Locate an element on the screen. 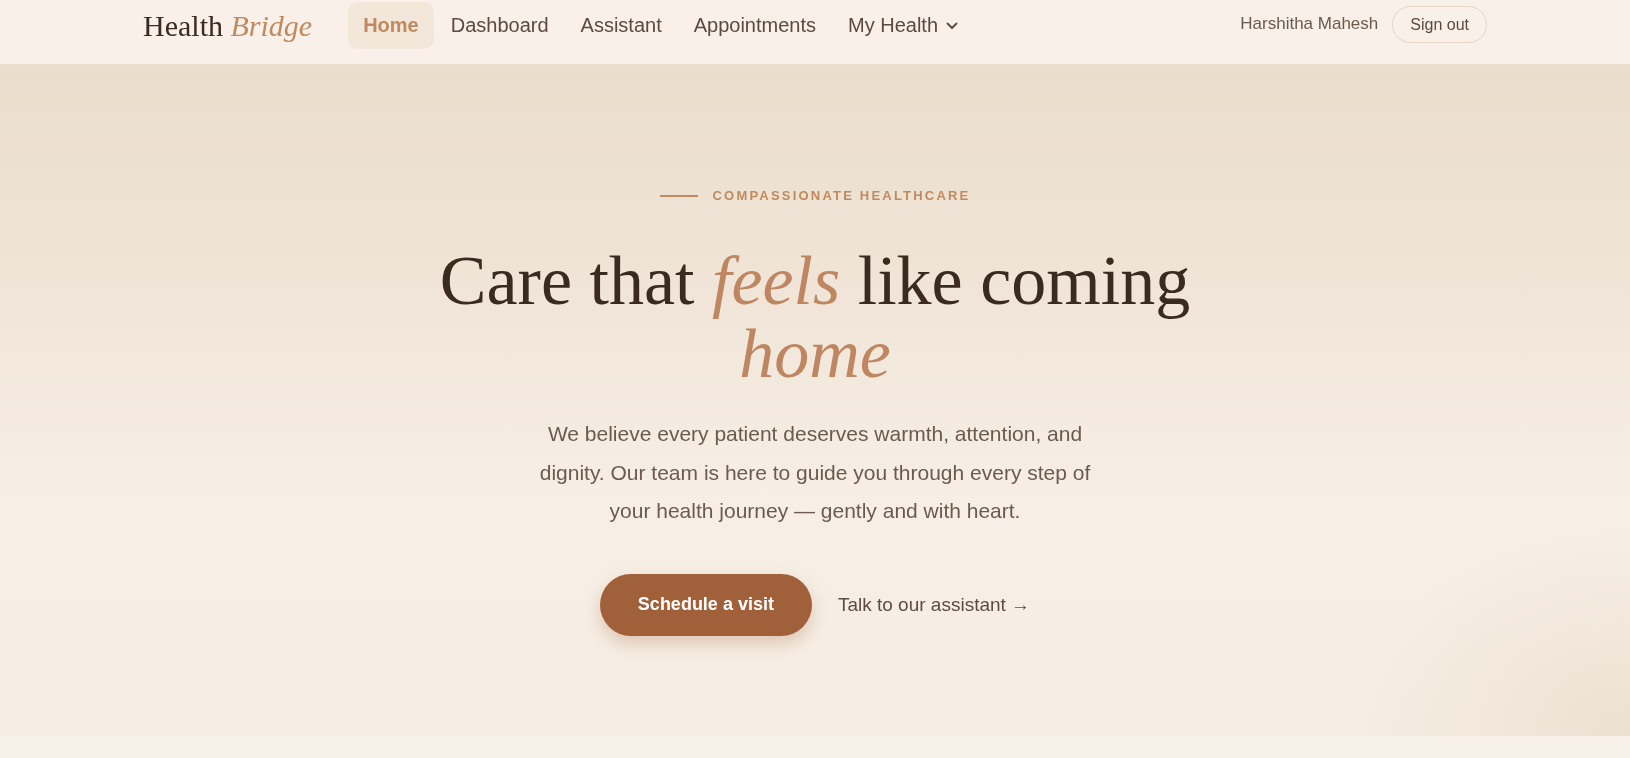  accent-line is located at coordinates (678, 196).